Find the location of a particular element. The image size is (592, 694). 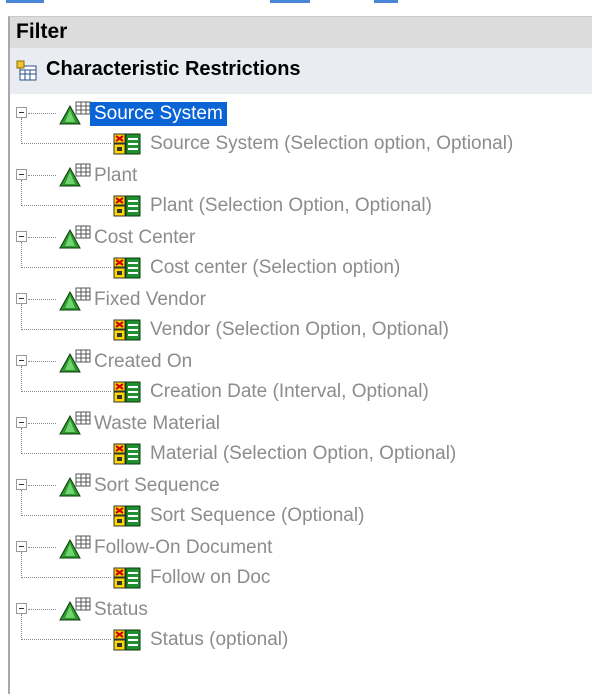

tree-child-label: Follow on Doc is located at coordinates (210, 577).